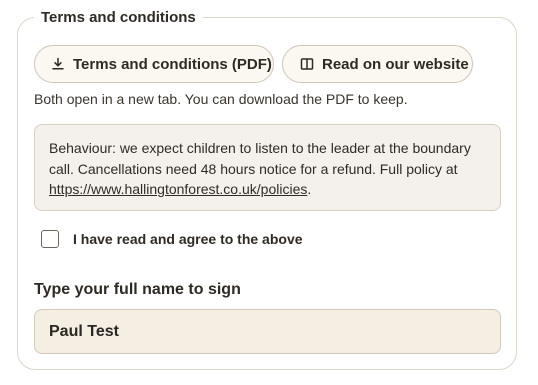  Describe the element at coordinates (50, 239) in the screenshot. I see `agree-checkbox` at that location.